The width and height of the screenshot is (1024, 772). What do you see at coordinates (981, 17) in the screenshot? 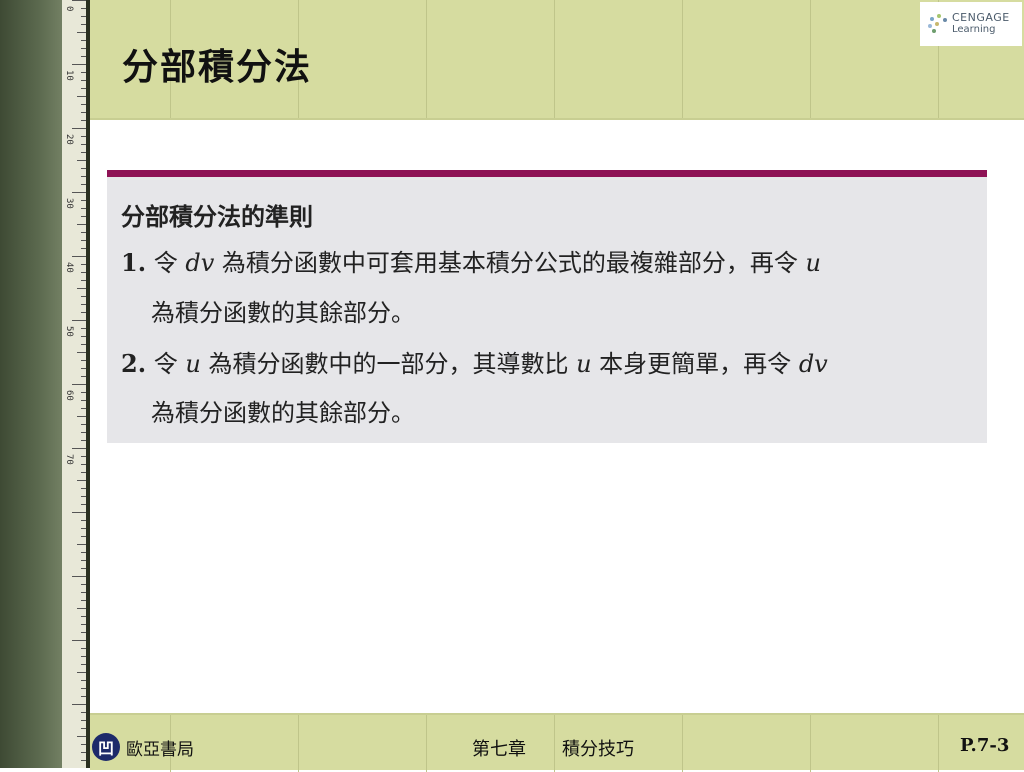
I see `logo-line1: CENGAGE` at bounding box center [981, 17].